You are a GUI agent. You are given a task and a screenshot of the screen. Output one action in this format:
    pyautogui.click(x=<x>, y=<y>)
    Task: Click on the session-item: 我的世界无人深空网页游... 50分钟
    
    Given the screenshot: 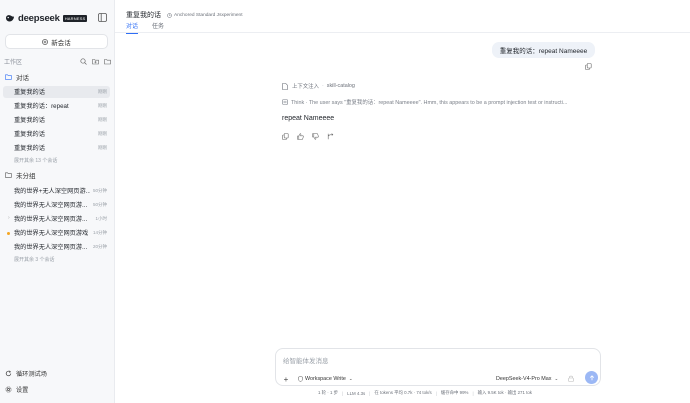 What is the action you would take?
    pyautogui.click(x=56, y=205)
    